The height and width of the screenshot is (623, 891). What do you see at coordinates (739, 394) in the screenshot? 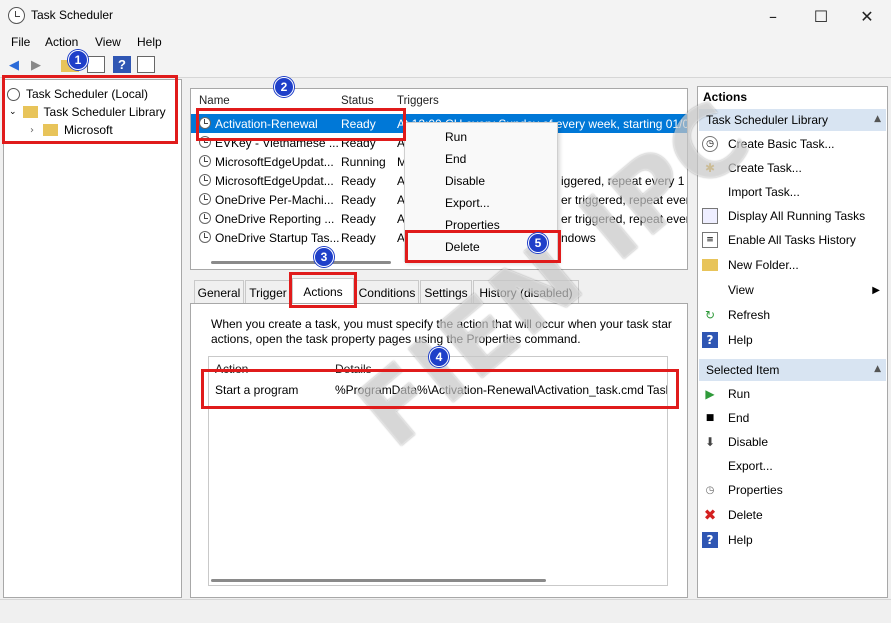
I see `action-label: Run` at bounding box center [739, 394].